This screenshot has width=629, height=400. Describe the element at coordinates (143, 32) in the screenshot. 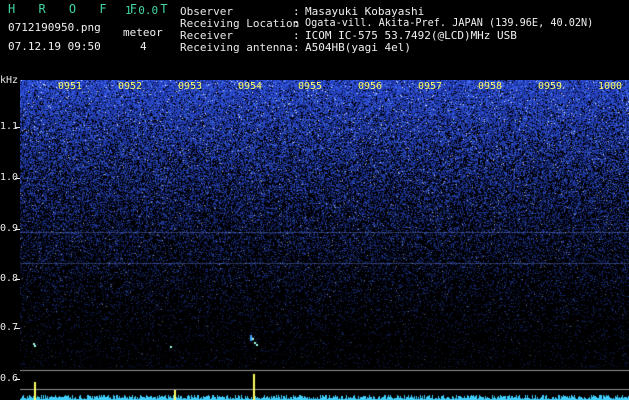

I see `meteor-label: meteor` at that location.